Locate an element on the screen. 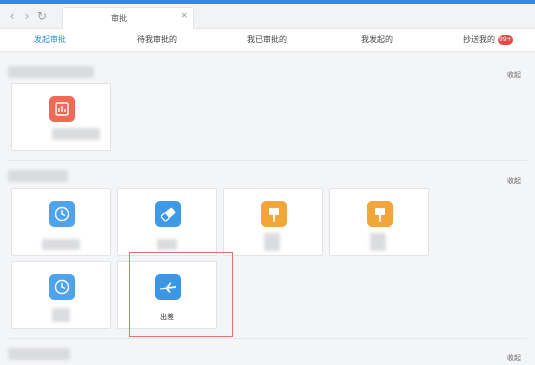  eraser-icon is located at coordinates (168, 214).